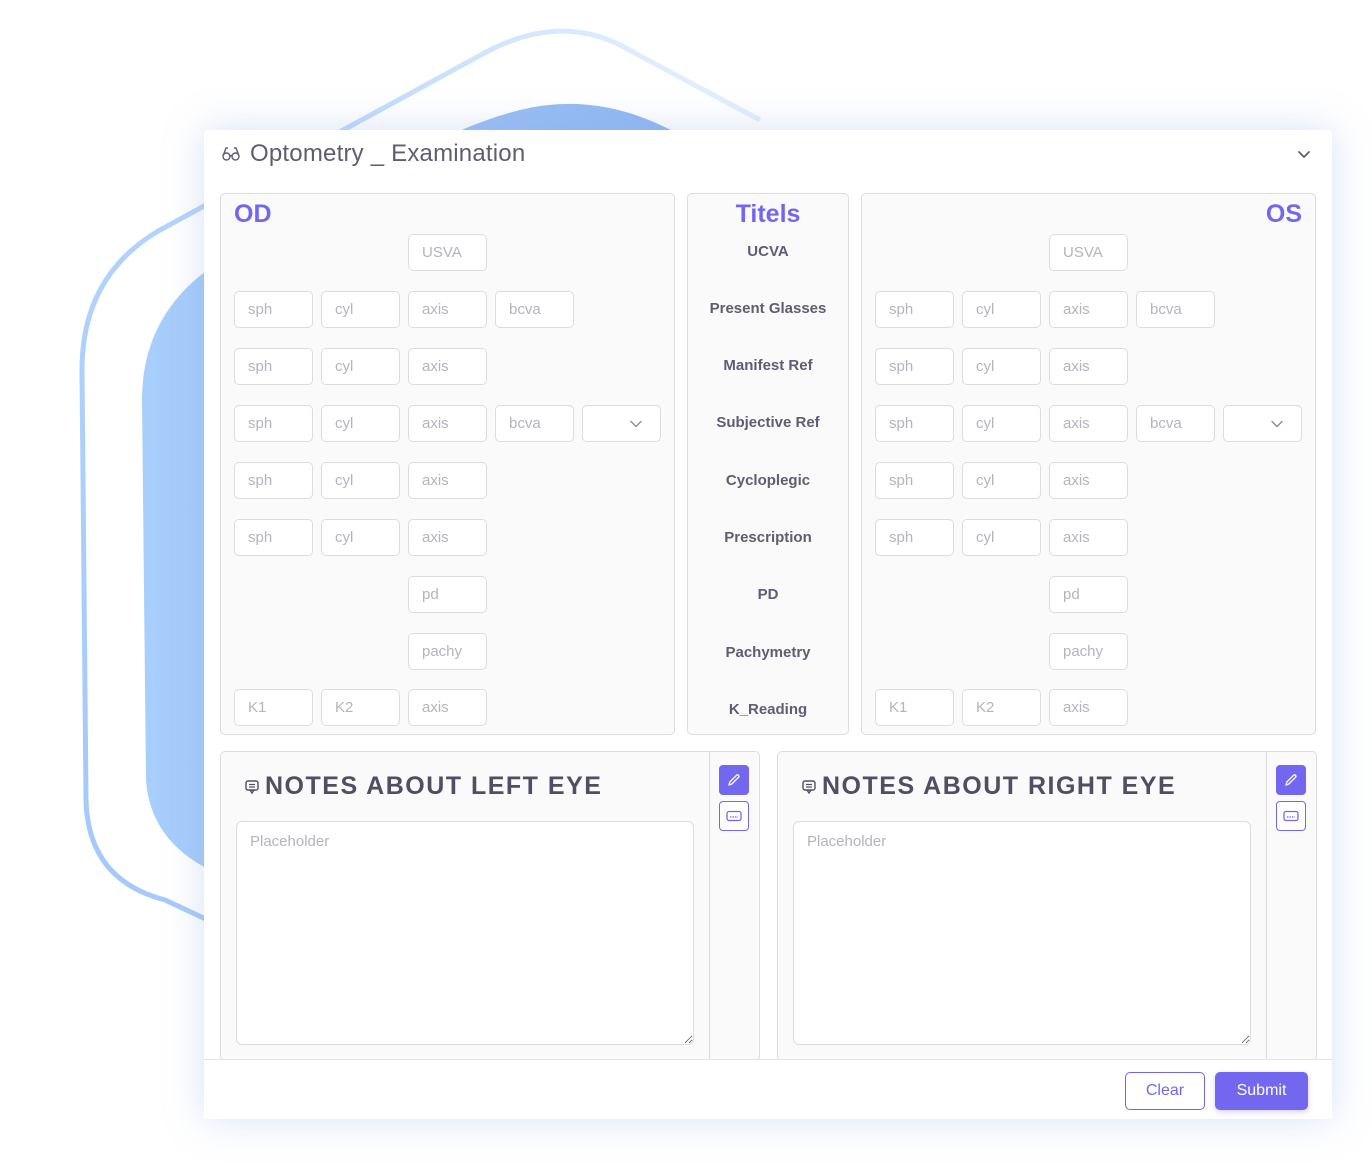  Describe the element at coordinates (1088, 480) in the screenshot. I see `os-cycloplegic-axis-input` at that location.